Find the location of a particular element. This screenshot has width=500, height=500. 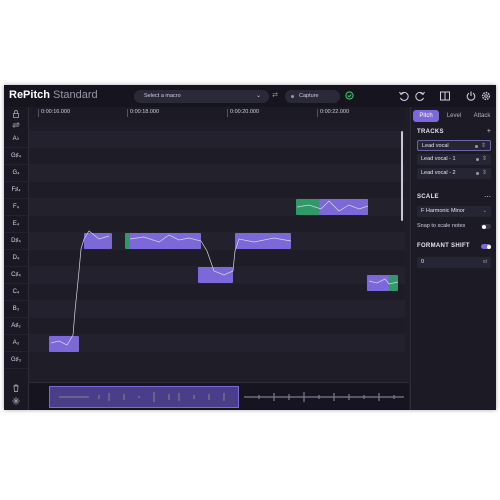

note-key: D♯₄ is located at coordinates (16, 241).